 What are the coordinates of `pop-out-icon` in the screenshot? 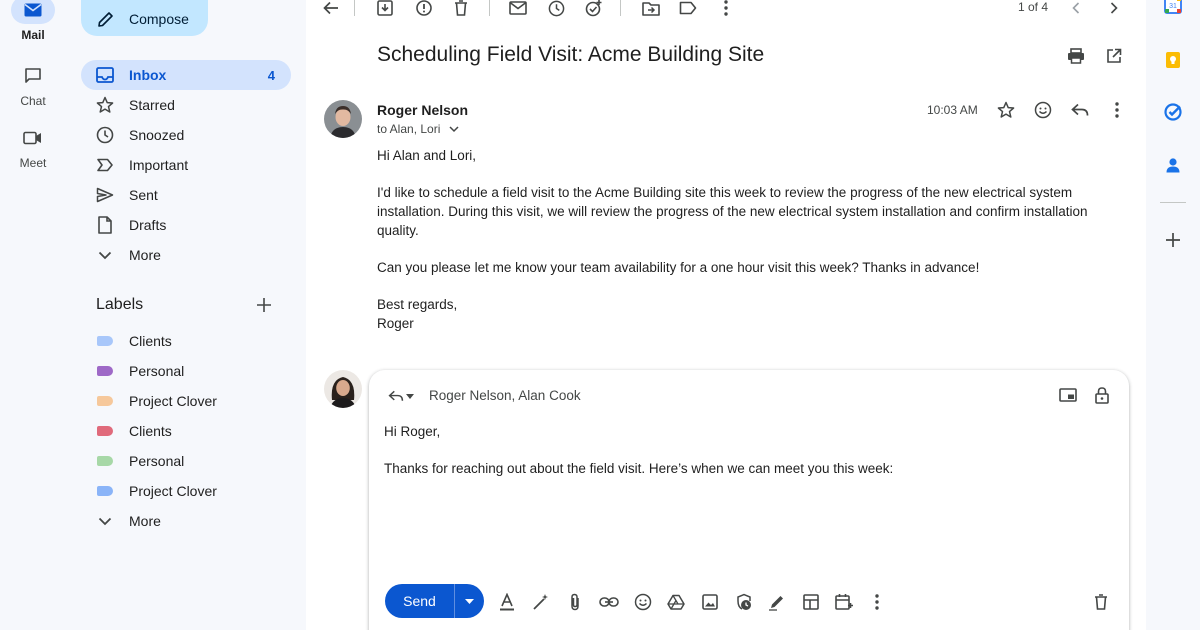 It's located at (1068, 395).